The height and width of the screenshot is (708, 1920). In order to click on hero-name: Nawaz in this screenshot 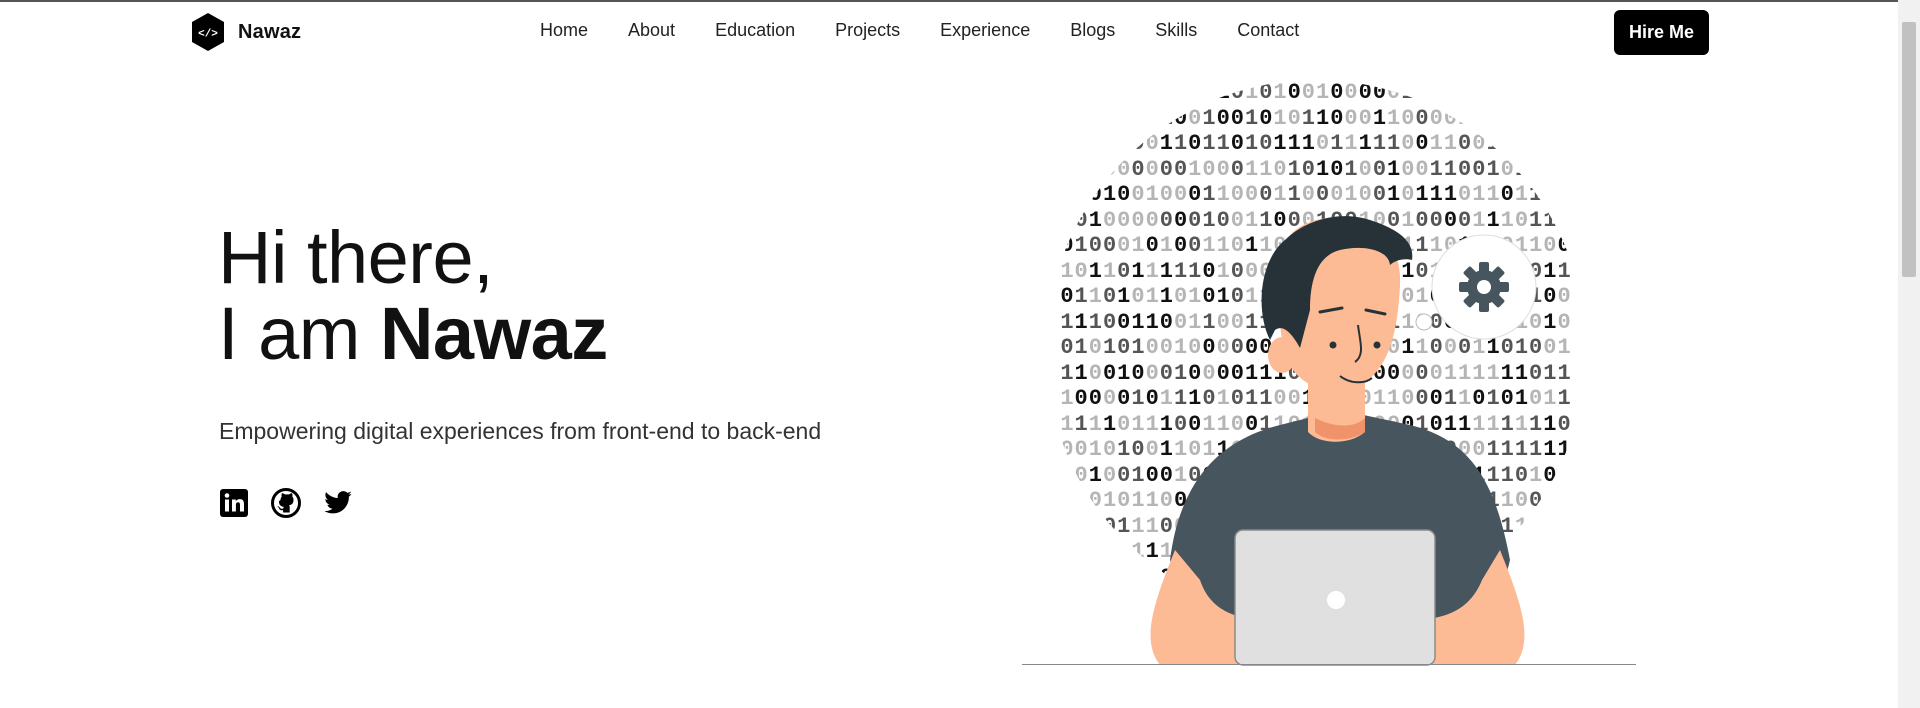, I will do `click(493, 333)`.